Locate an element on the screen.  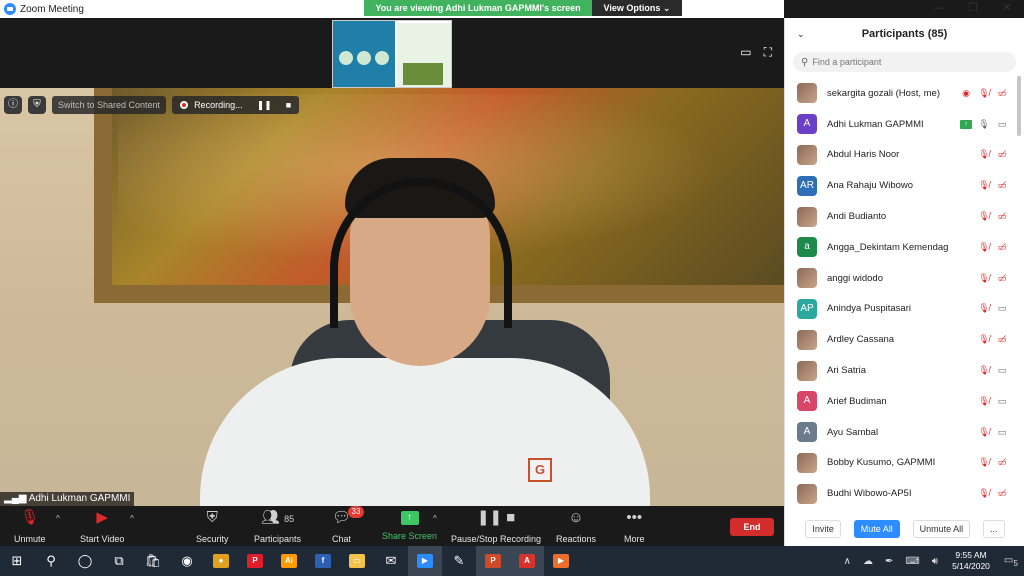
participant-list-scrollbar is located at coordinates (1019, 106).